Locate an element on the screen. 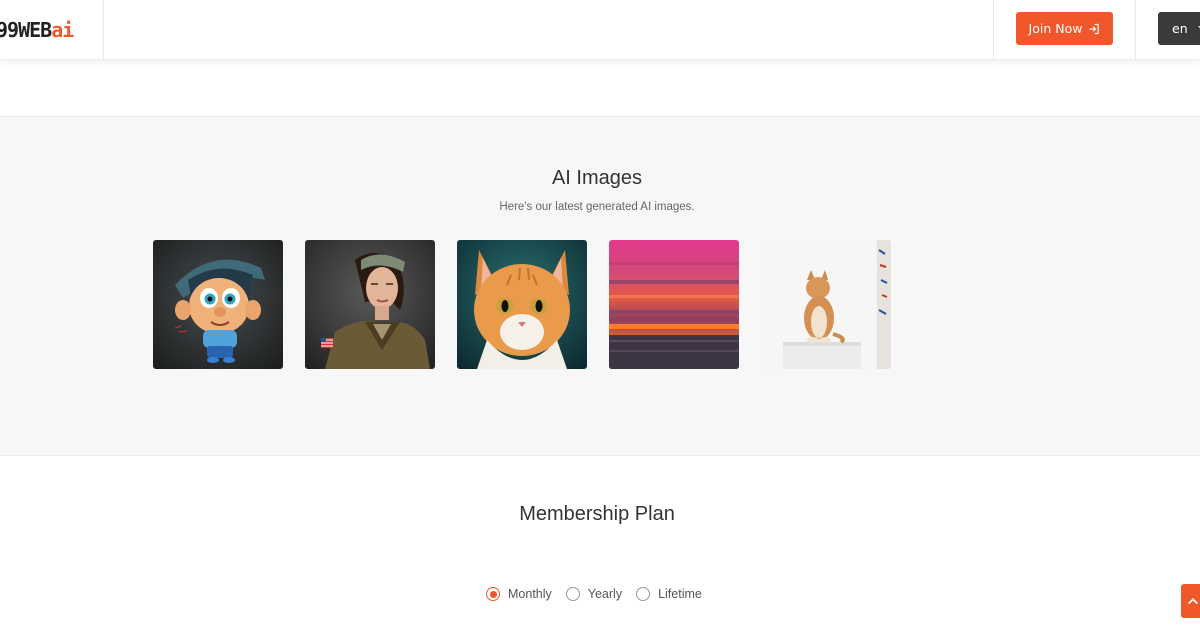  radio-monthly: Monthly is located at coordinates (519, 594).